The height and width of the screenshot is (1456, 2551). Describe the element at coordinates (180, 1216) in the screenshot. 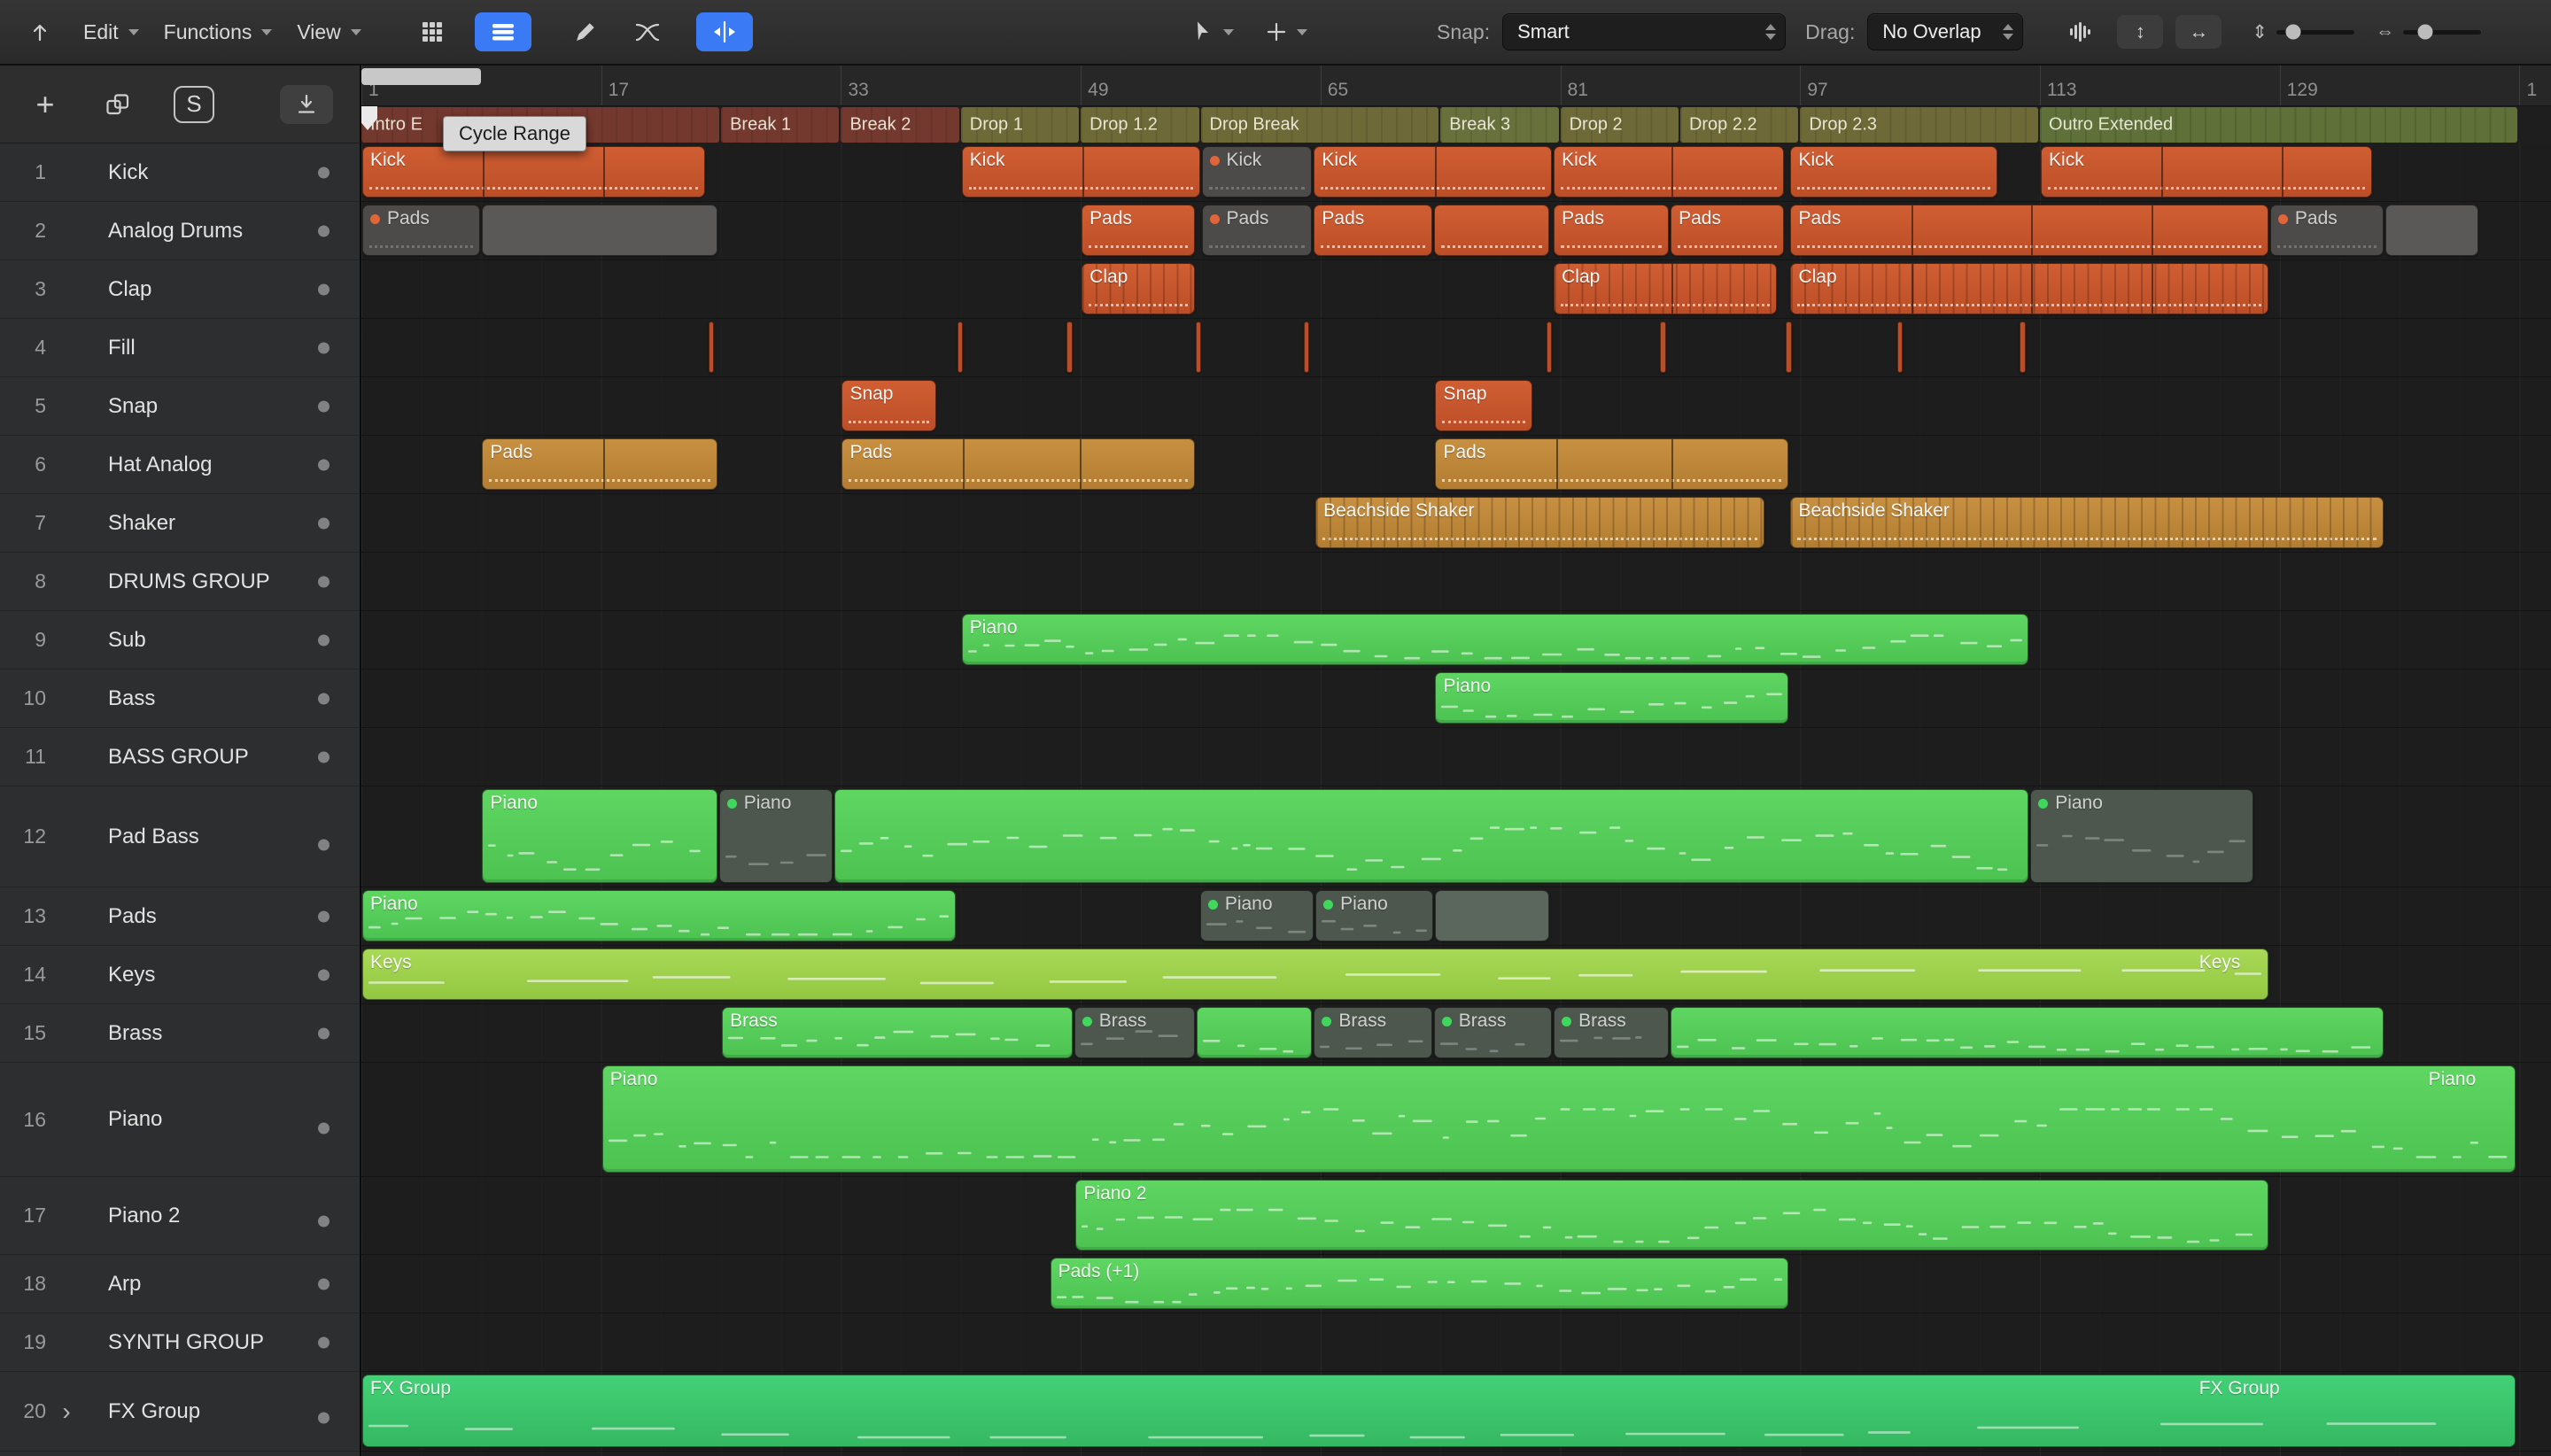

I see `track-header-row: 17 Piano 2` at that location.